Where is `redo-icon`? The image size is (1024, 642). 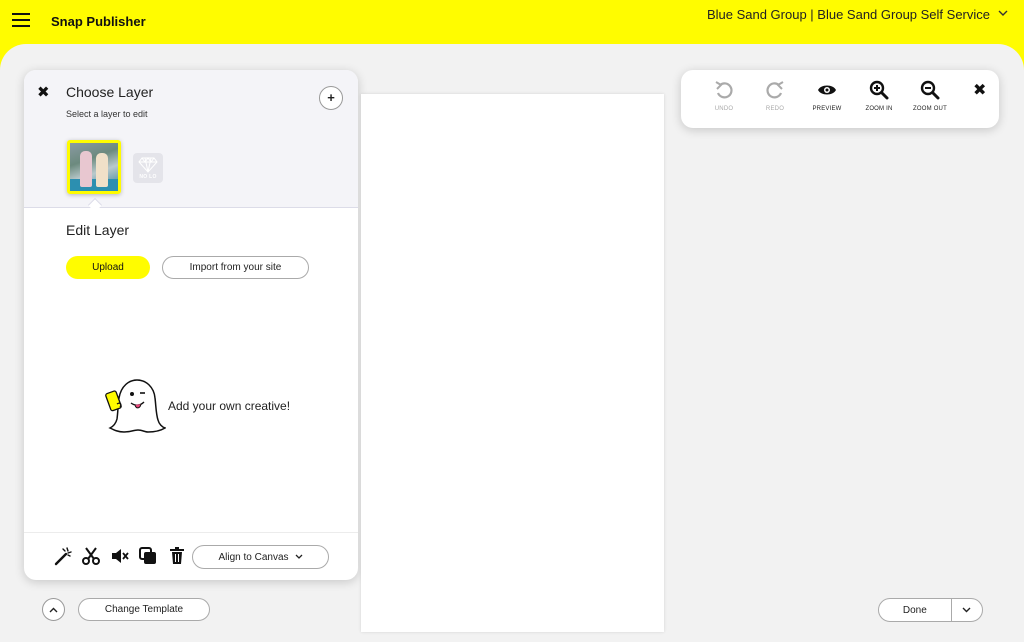
redo-icon is located at coordinates (775, 90).